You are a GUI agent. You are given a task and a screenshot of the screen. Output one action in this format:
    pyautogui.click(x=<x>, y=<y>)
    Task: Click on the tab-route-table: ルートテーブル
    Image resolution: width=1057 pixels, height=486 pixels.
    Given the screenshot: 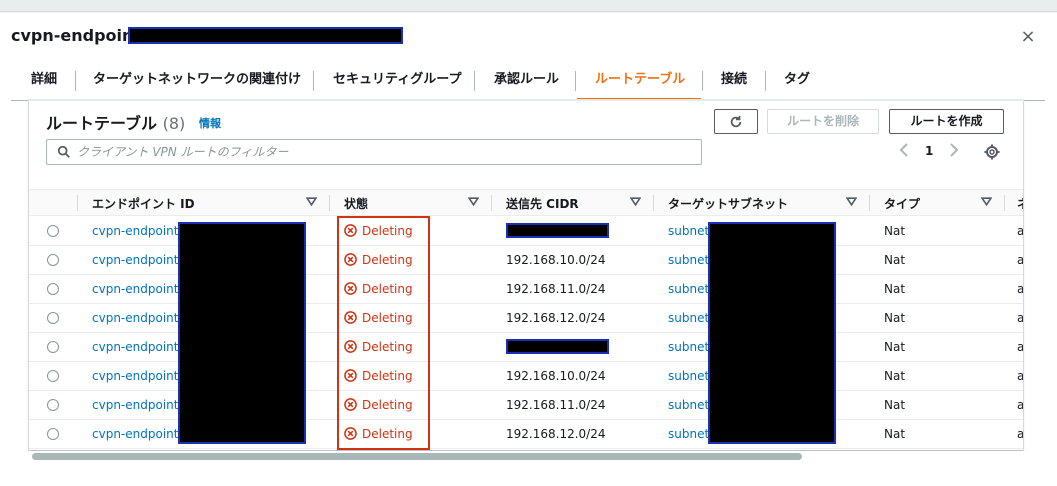 What is the action you would take?
    pyautogui.click(x=639, y=84)
    